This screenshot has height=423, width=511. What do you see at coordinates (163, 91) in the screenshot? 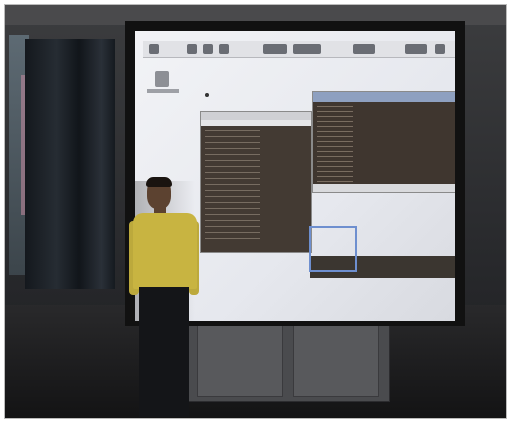
I see `desktop-icon-label` at bounding box center [163, 91].